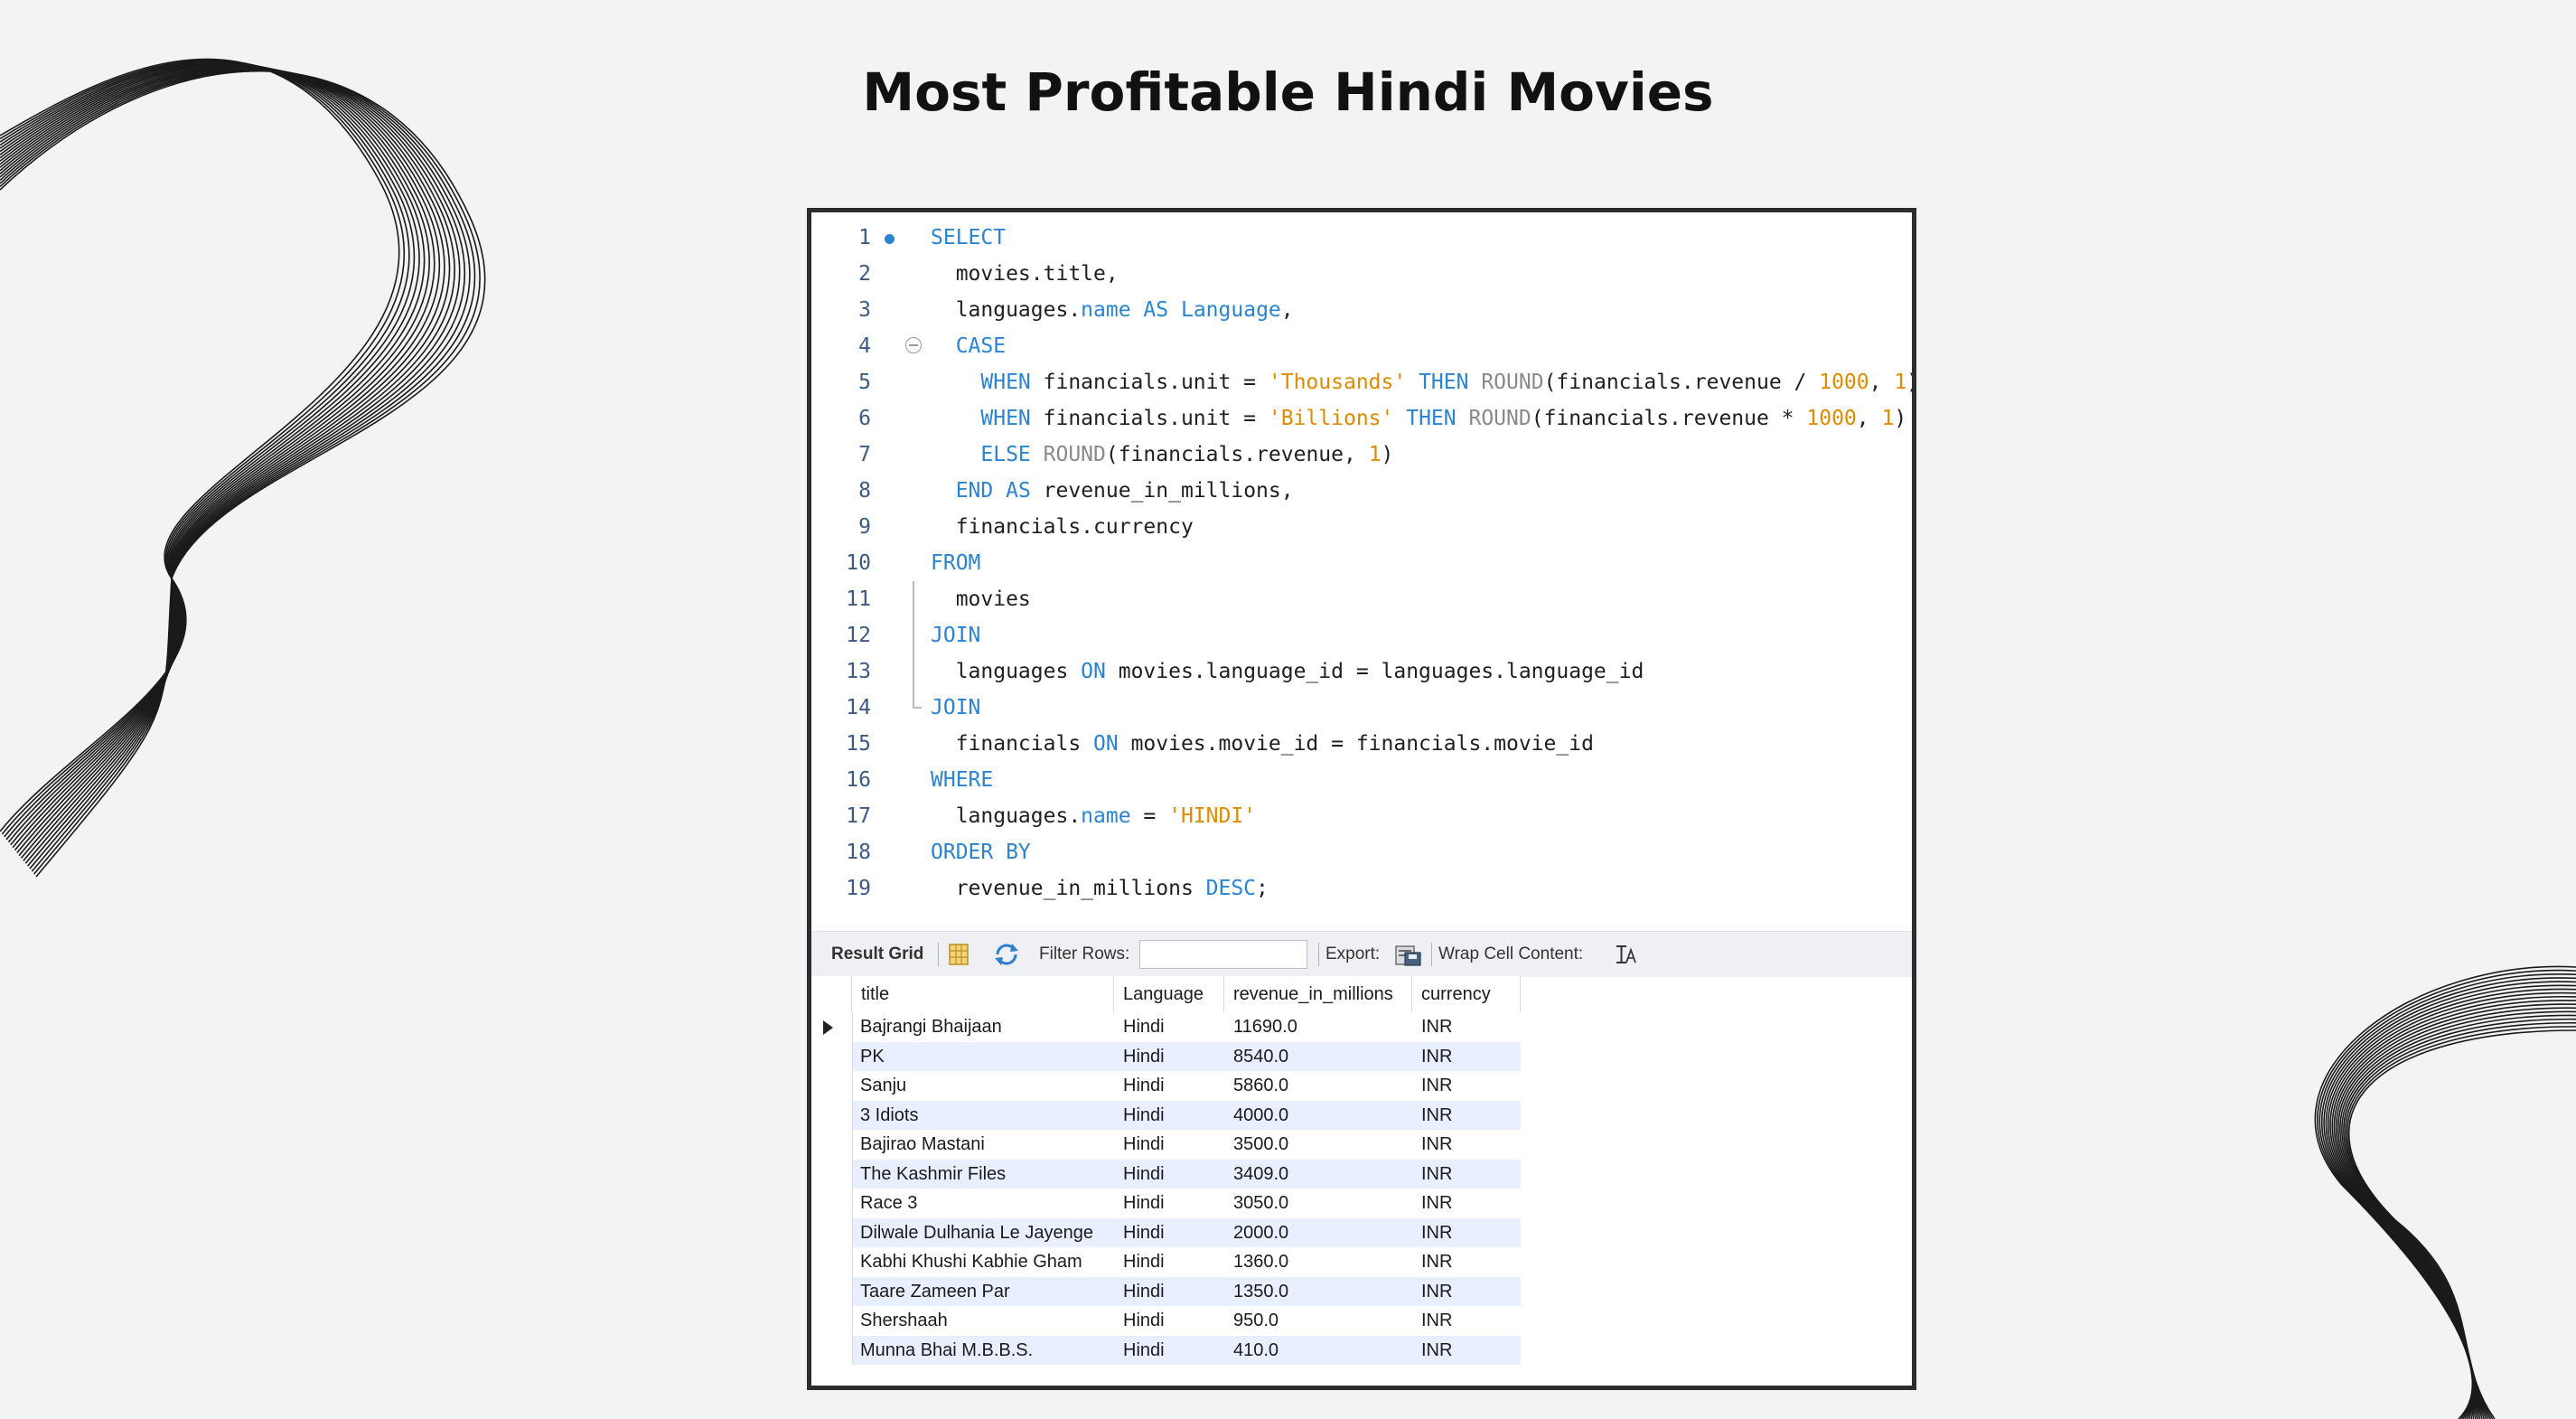 The height and width of the screenshot is (1419, 2576). Describe the element at coordinates (981, 346) in the screenshot. I see `code-token: CASE` at that location.